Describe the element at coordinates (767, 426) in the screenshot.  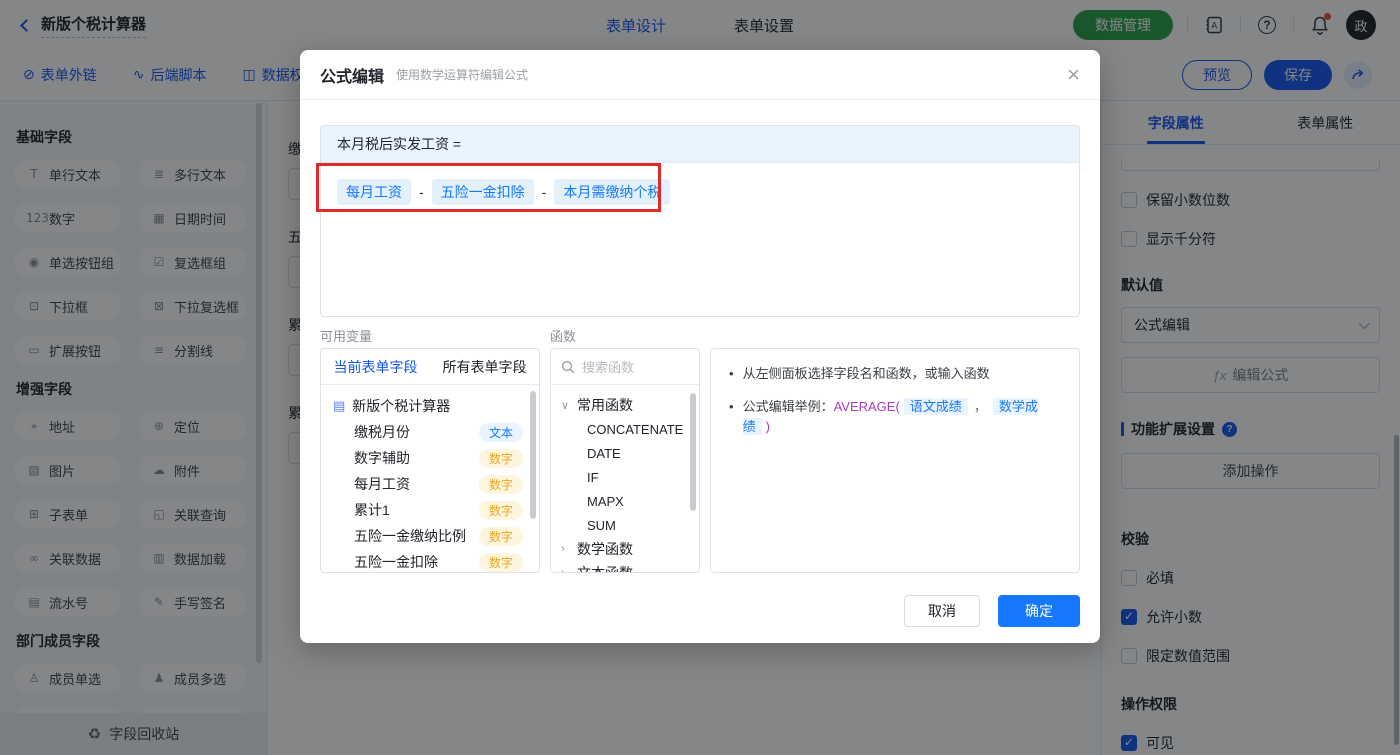
I see `example-close-paren: )` at that location.